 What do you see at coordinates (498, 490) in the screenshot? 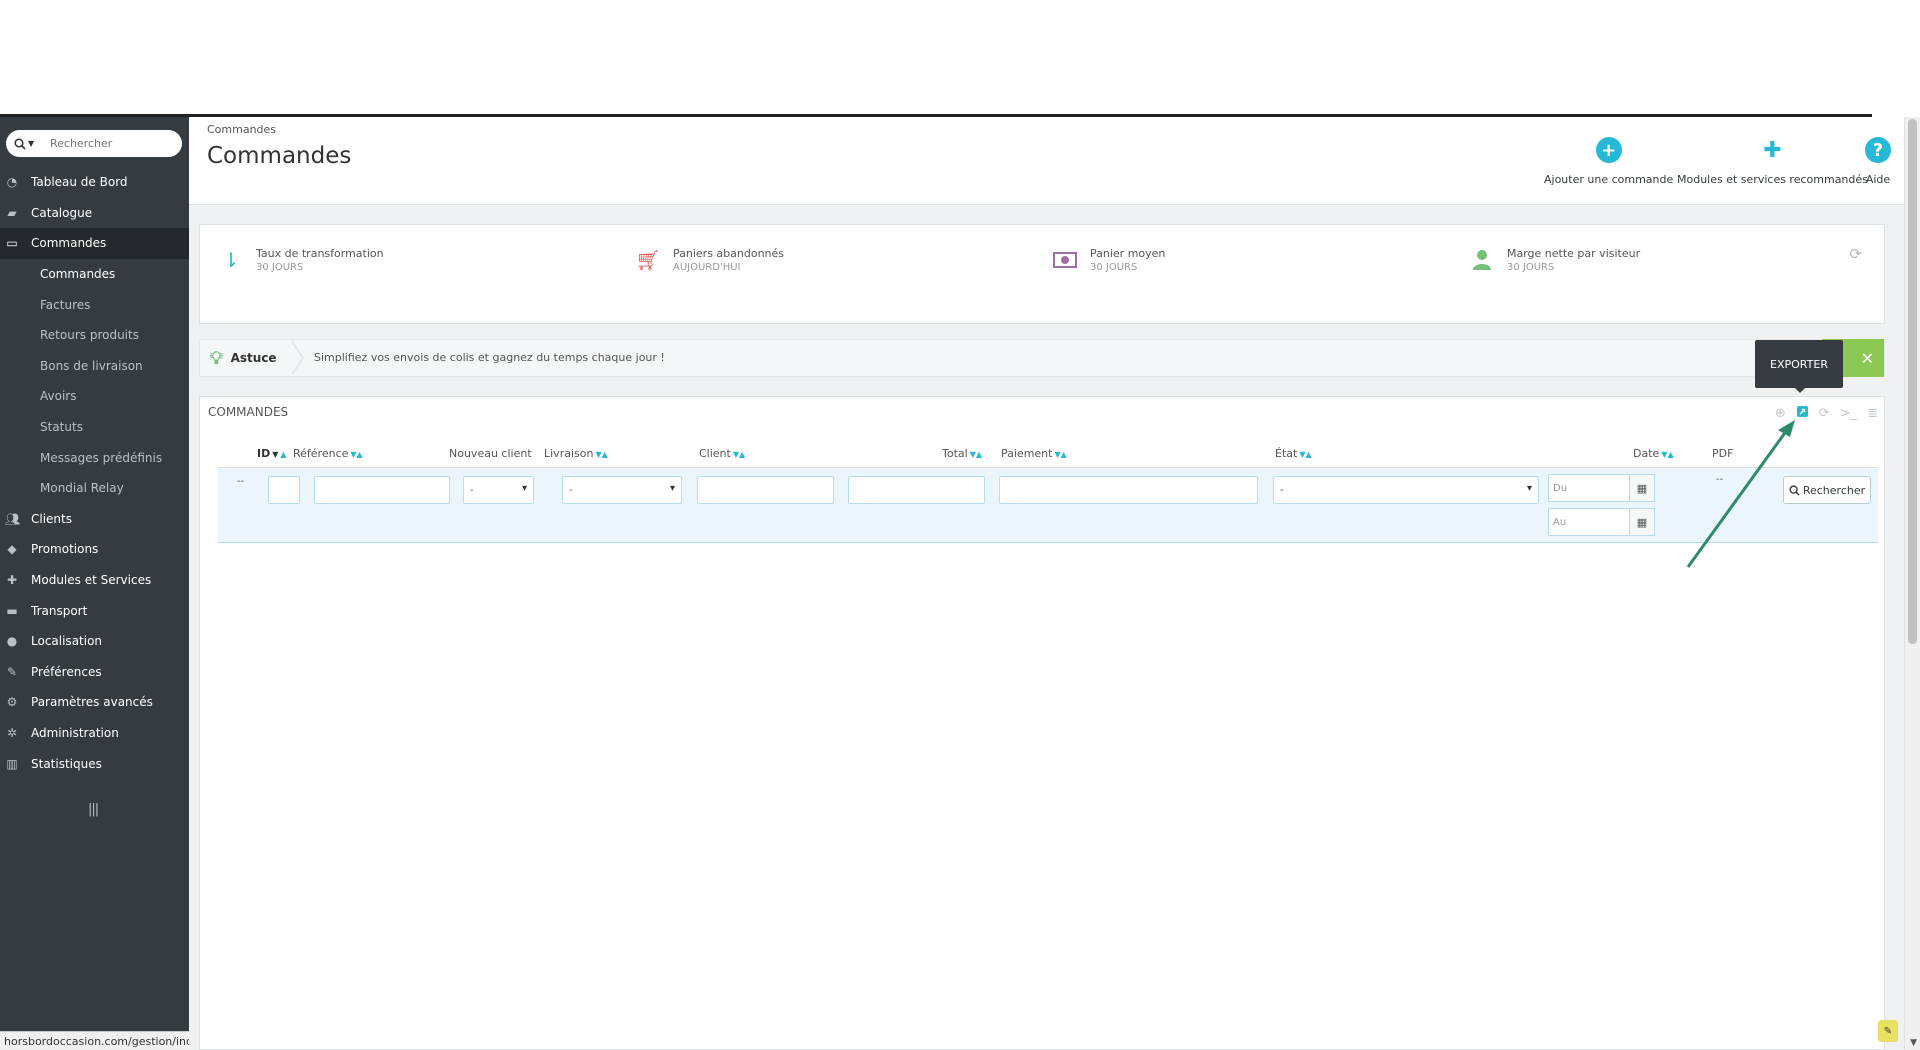
I see `new-client-select: -` at bounding box center [498, 490].